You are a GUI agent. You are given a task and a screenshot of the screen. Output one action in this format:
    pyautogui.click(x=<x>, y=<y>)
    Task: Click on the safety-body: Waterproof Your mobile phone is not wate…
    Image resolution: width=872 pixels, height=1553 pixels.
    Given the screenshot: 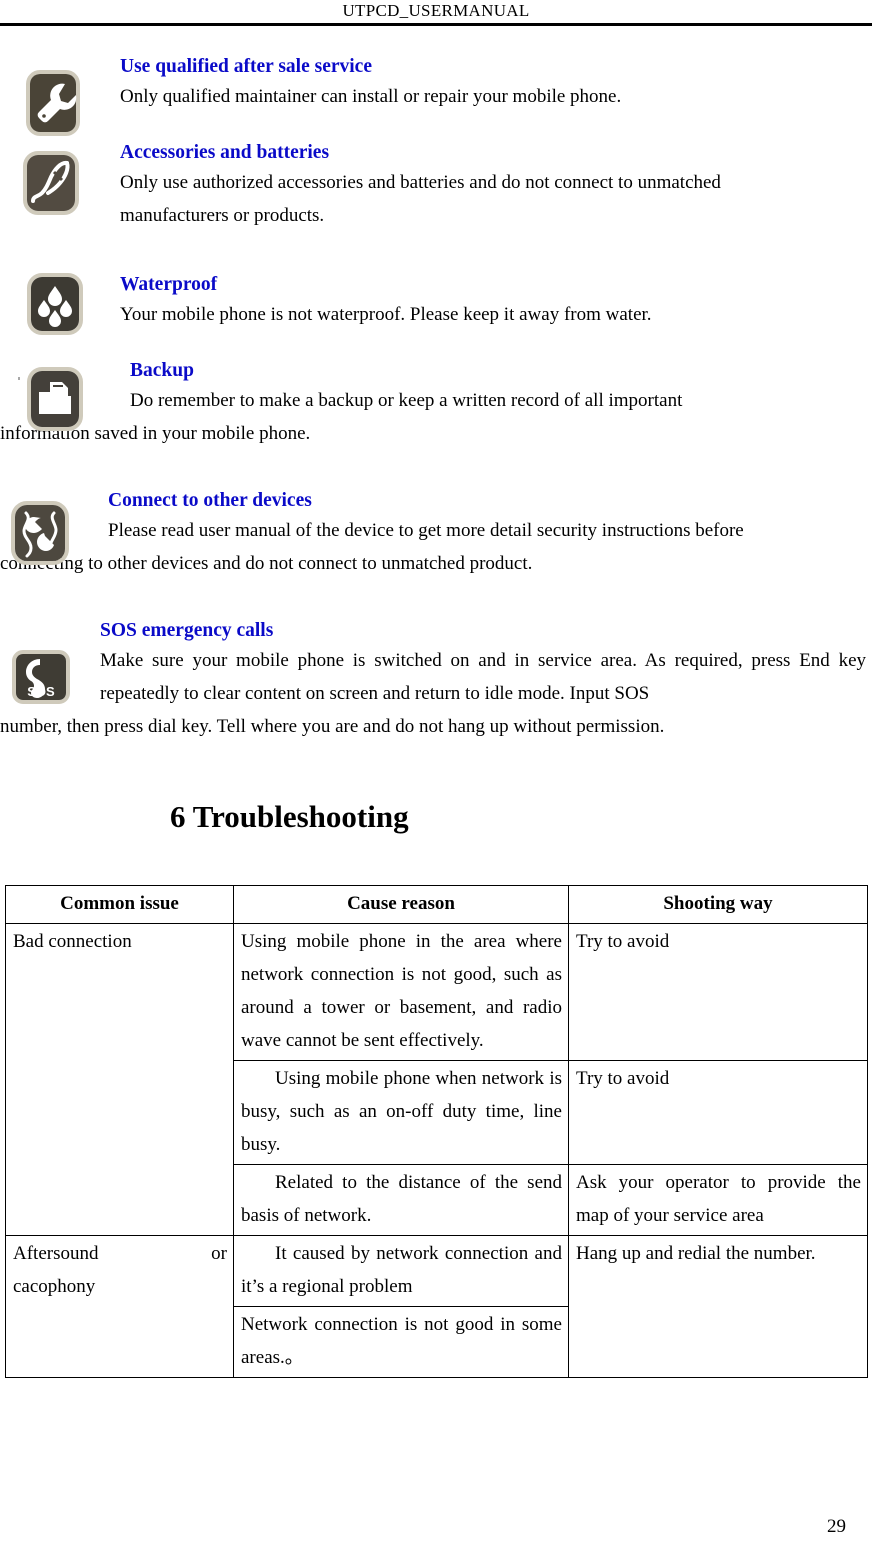 What is the action you would take?
    pyautogui.click(x=496, y=301)
    